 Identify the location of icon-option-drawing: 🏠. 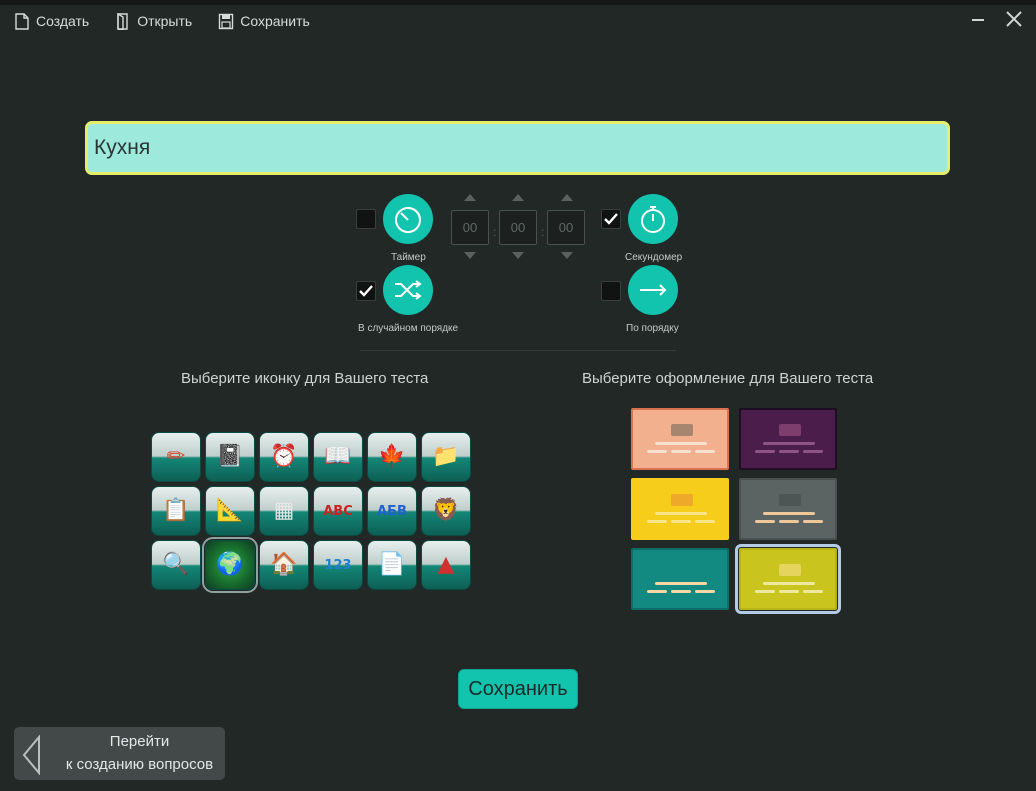
(284, 565).